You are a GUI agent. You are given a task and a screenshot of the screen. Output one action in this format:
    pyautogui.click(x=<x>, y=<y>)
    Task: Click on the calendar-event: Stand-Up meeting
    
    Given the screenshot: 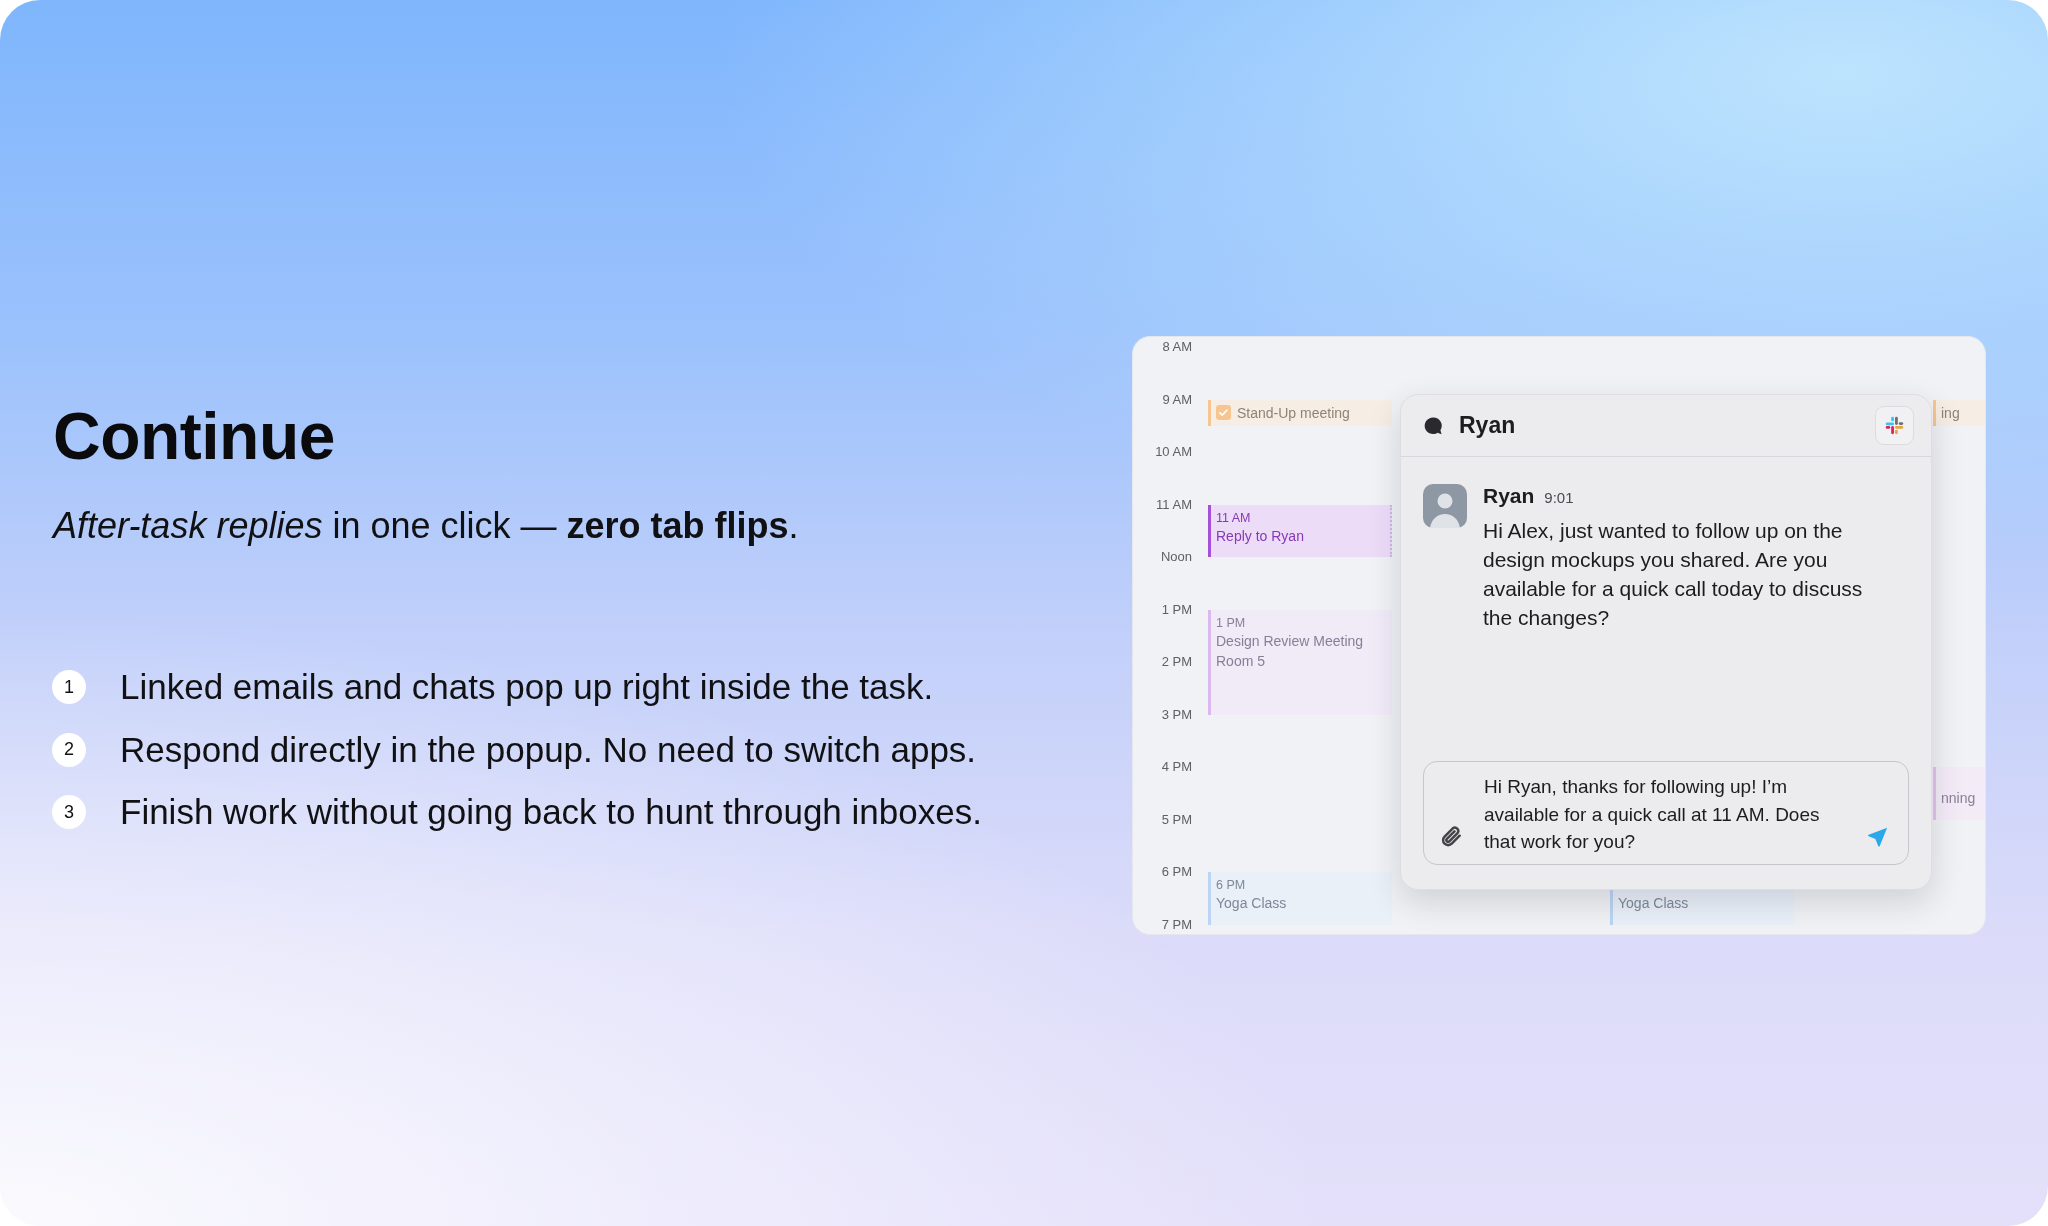 What is the action you would take?
    pyautogui.click(x=1300, y=412)
    